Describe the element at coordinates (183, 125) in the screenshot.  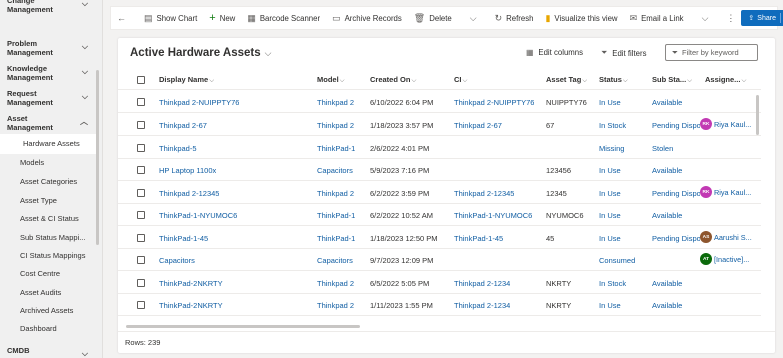
I see `display-name-link: Thinkpad 2-67` at that location.